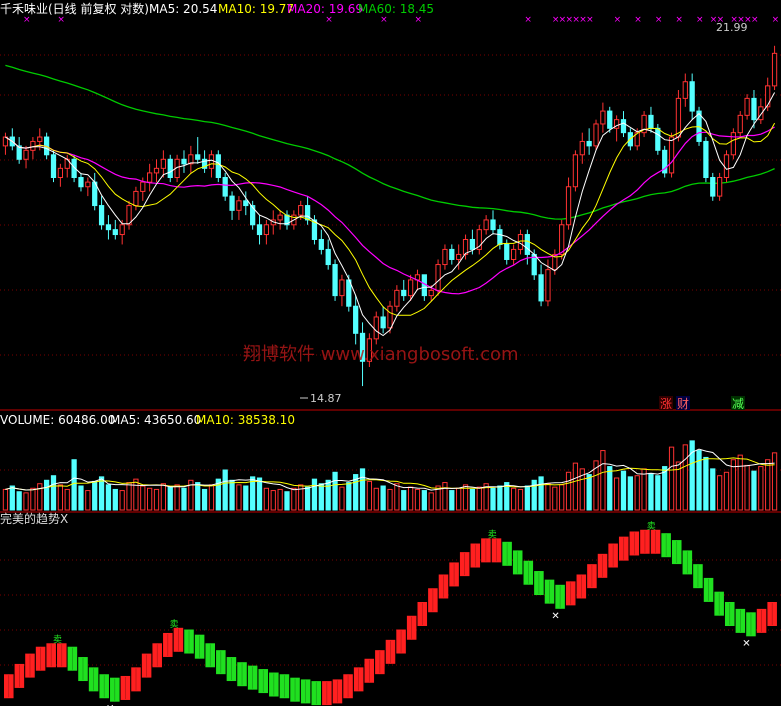 This screenshot has width=781, height=706. Describe the element at coordinates (326, 398) in the screenshot. I see `low-price-label: 14.87` at that location.